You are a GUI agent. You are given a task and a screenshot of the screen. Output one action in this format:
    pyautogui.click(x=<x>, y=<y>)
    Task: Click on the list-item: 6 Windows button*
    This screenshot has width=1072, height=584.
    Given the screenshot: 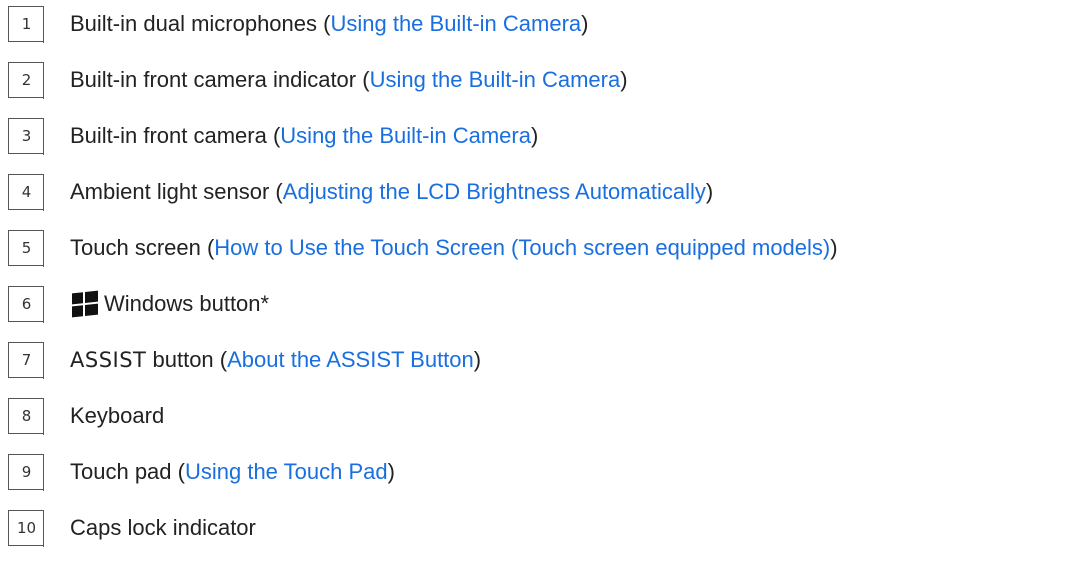 What is the action you would take?
    pyautogui.click(x=138, y=304)
    